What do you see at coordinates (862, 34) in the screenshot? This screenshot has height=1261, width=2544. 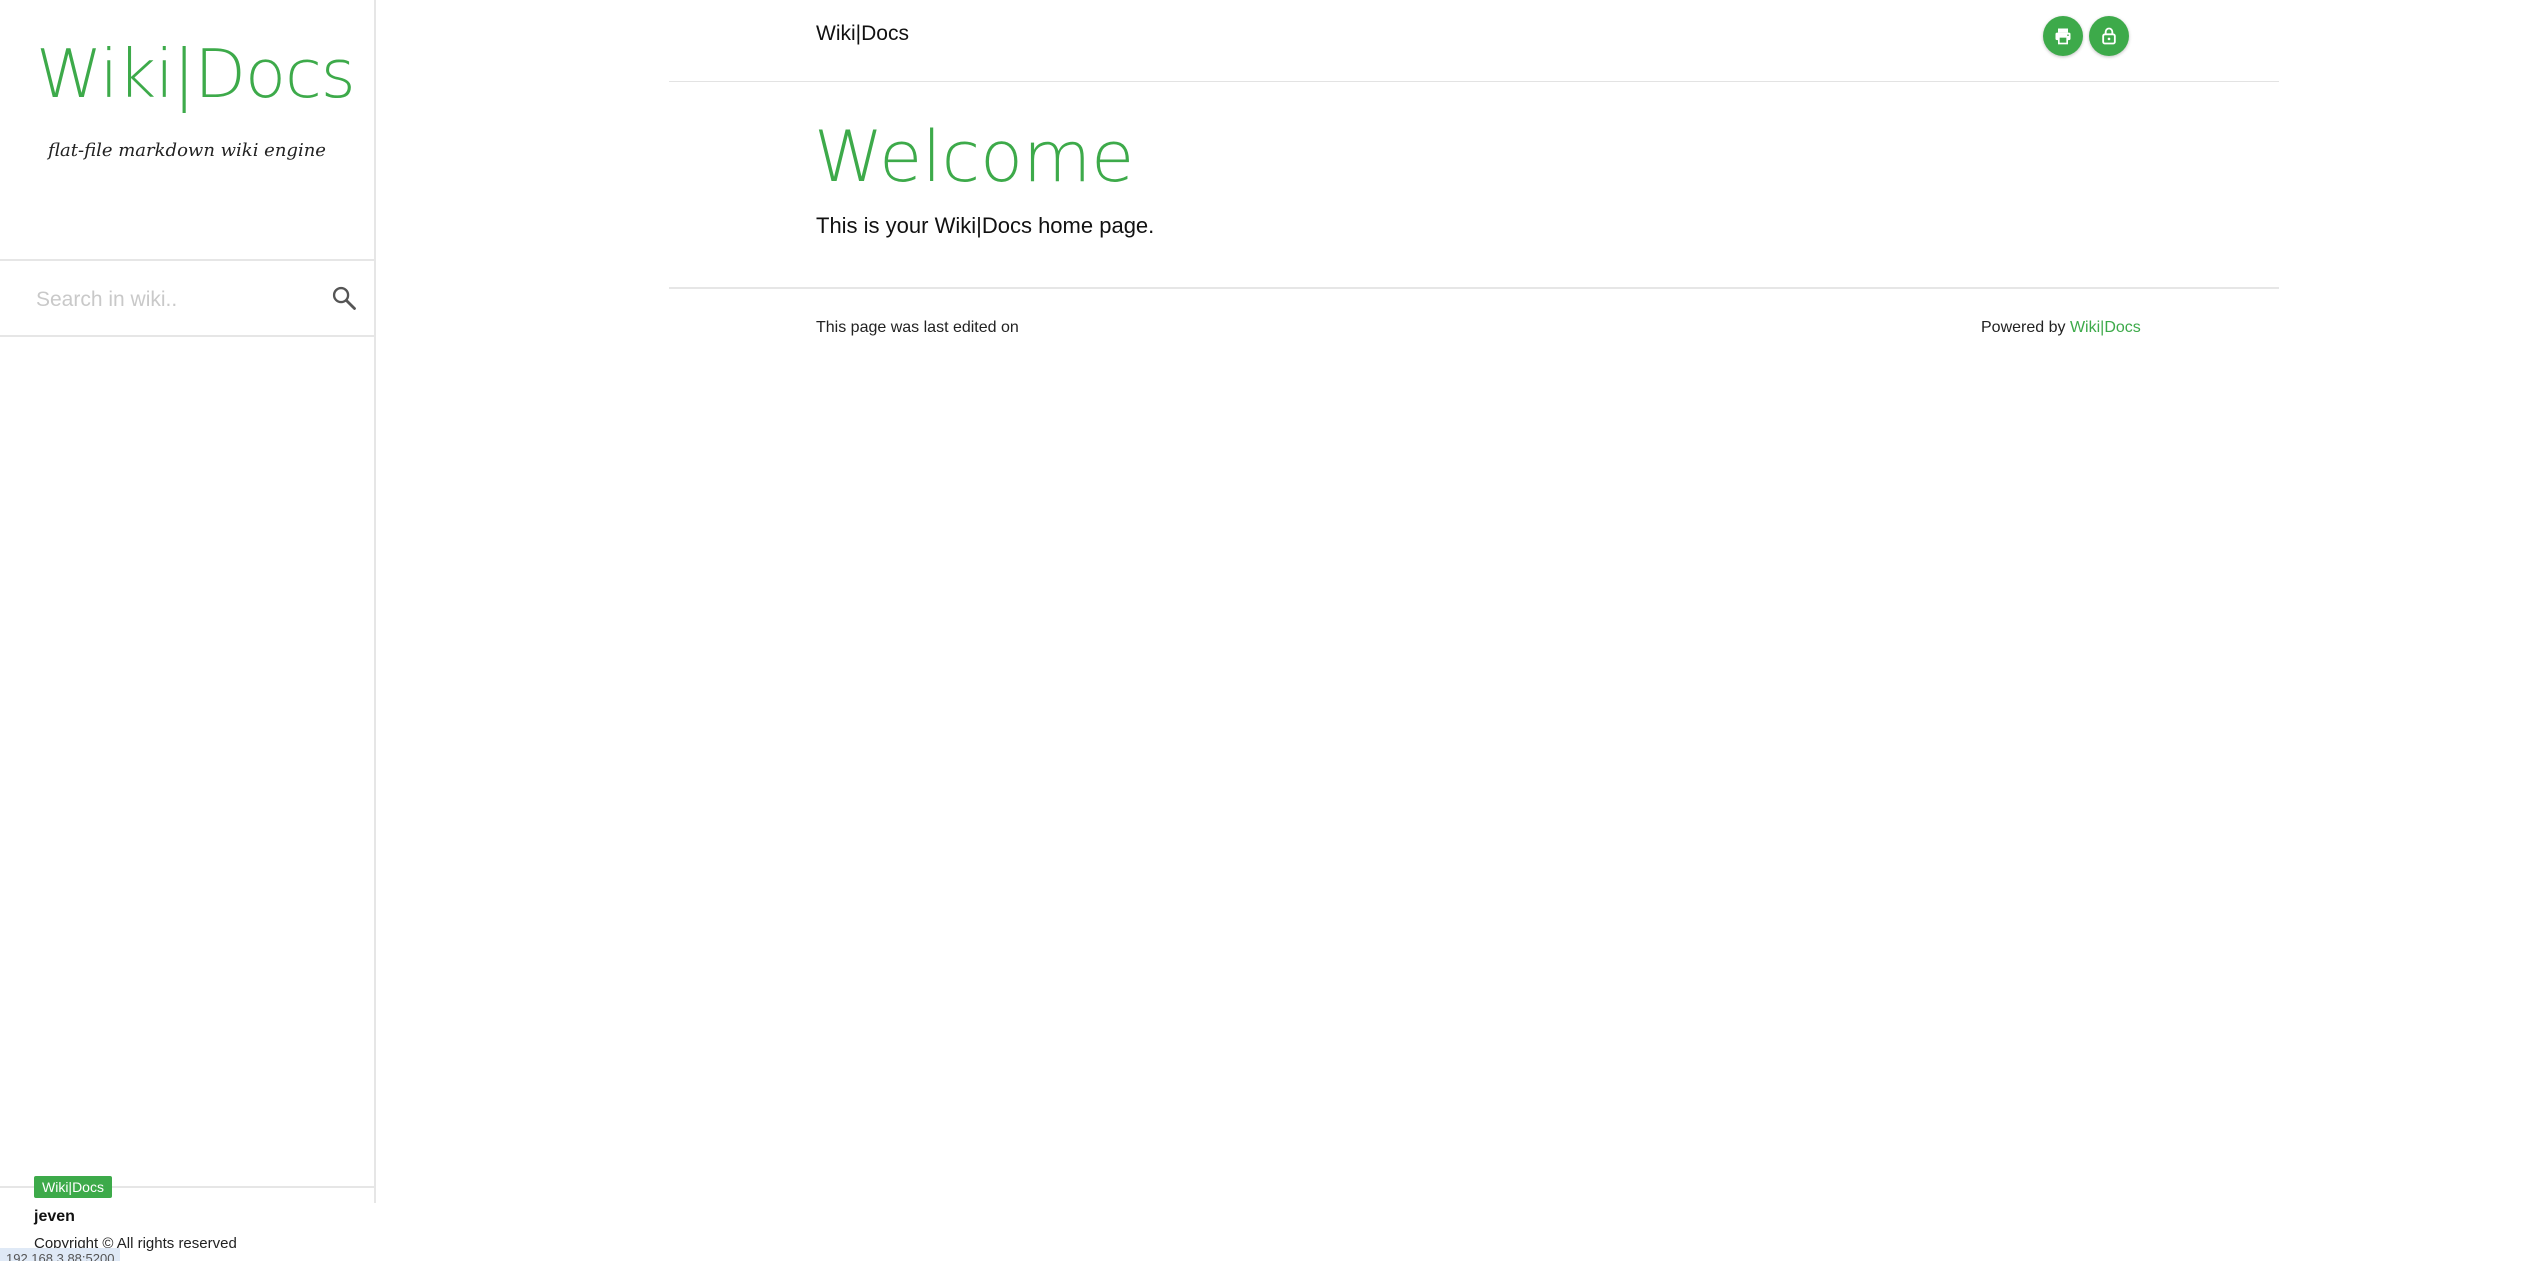 I see `header-title: Wiki|Docs` at bounding box center [862, 34].